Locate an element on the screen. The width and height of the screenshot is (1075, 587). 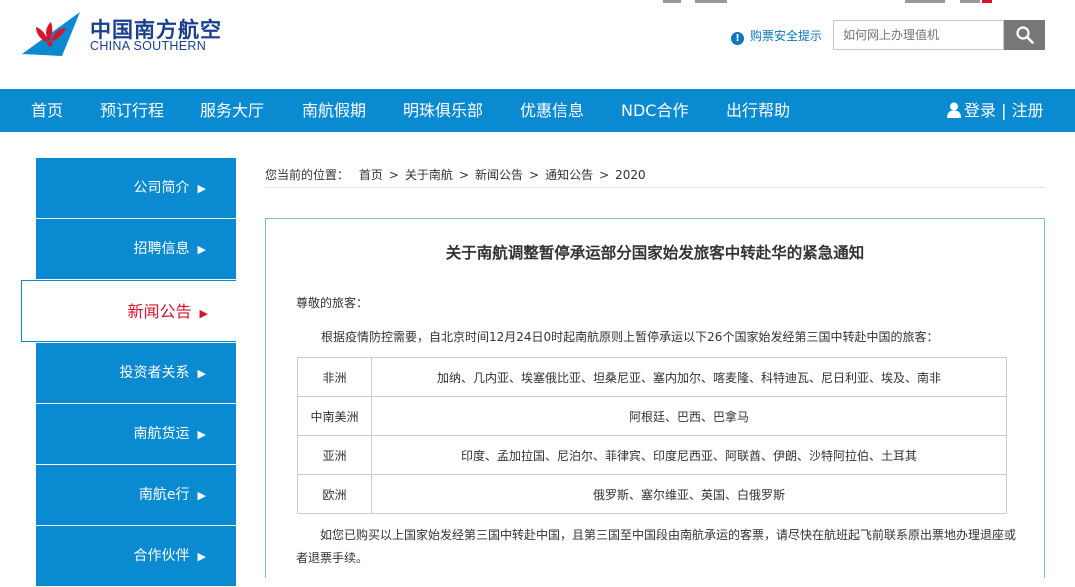
article-greeting: 尊敬的旅客： is located at coordinates (332, 303).